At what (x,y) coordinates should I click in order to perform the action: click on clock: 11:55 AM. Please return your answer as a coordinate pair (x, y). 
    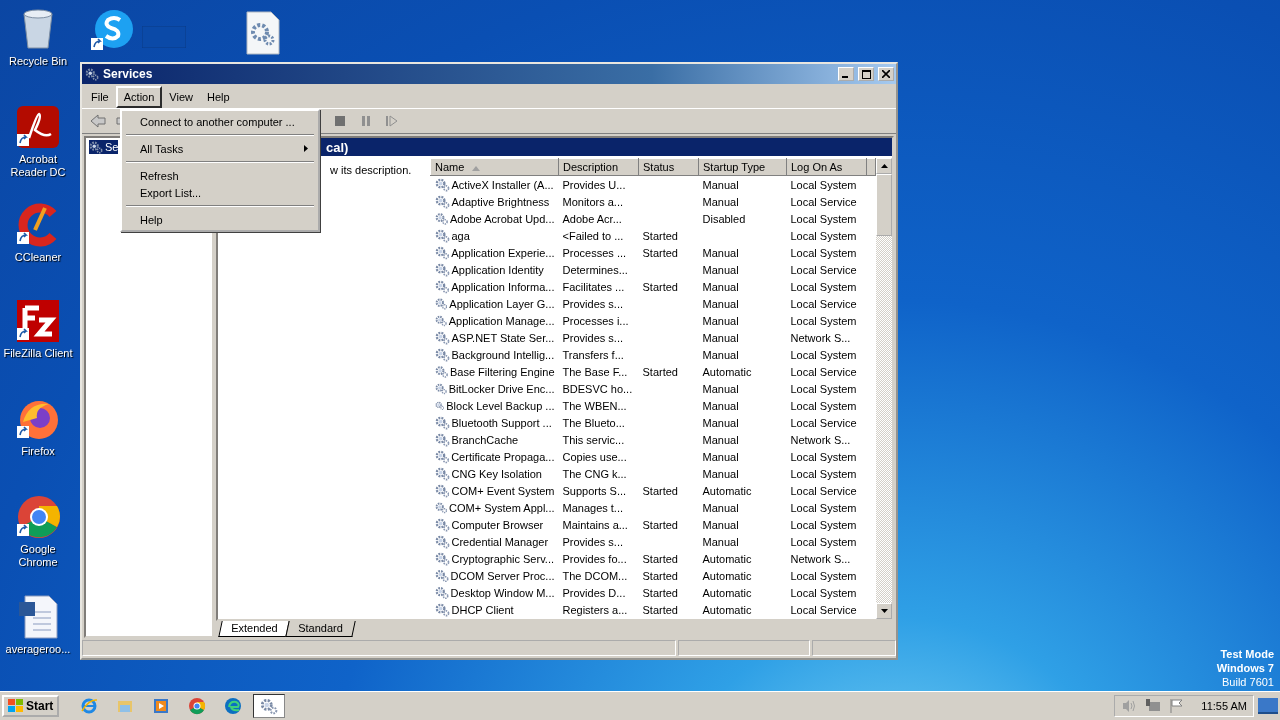
    Looking at the image, I should click on (1224, 706).